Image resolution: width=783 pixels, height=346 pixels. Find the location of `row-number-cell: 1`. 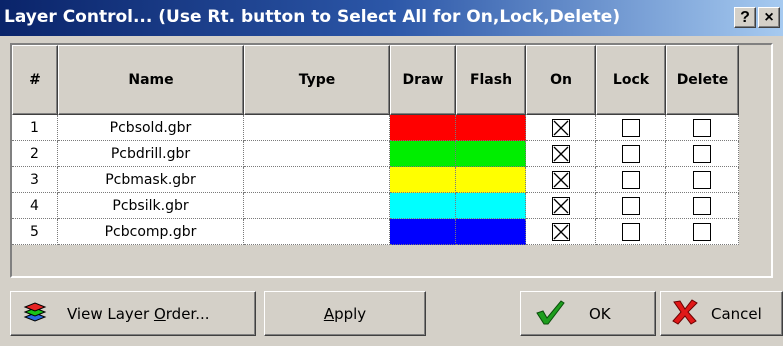

row-number-cell: 1 is located at coordinates (35, 128).